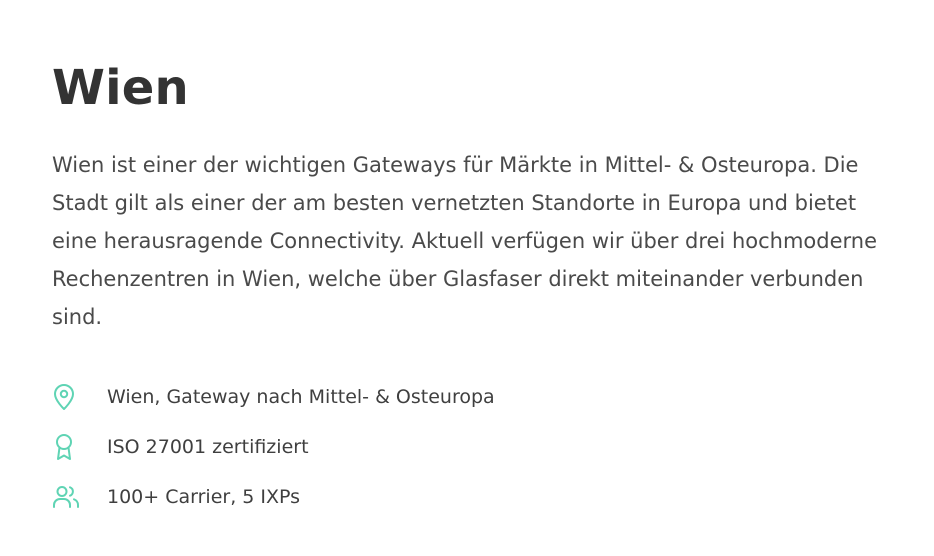  I want to click on location-pin-icon, so click(66, 397).